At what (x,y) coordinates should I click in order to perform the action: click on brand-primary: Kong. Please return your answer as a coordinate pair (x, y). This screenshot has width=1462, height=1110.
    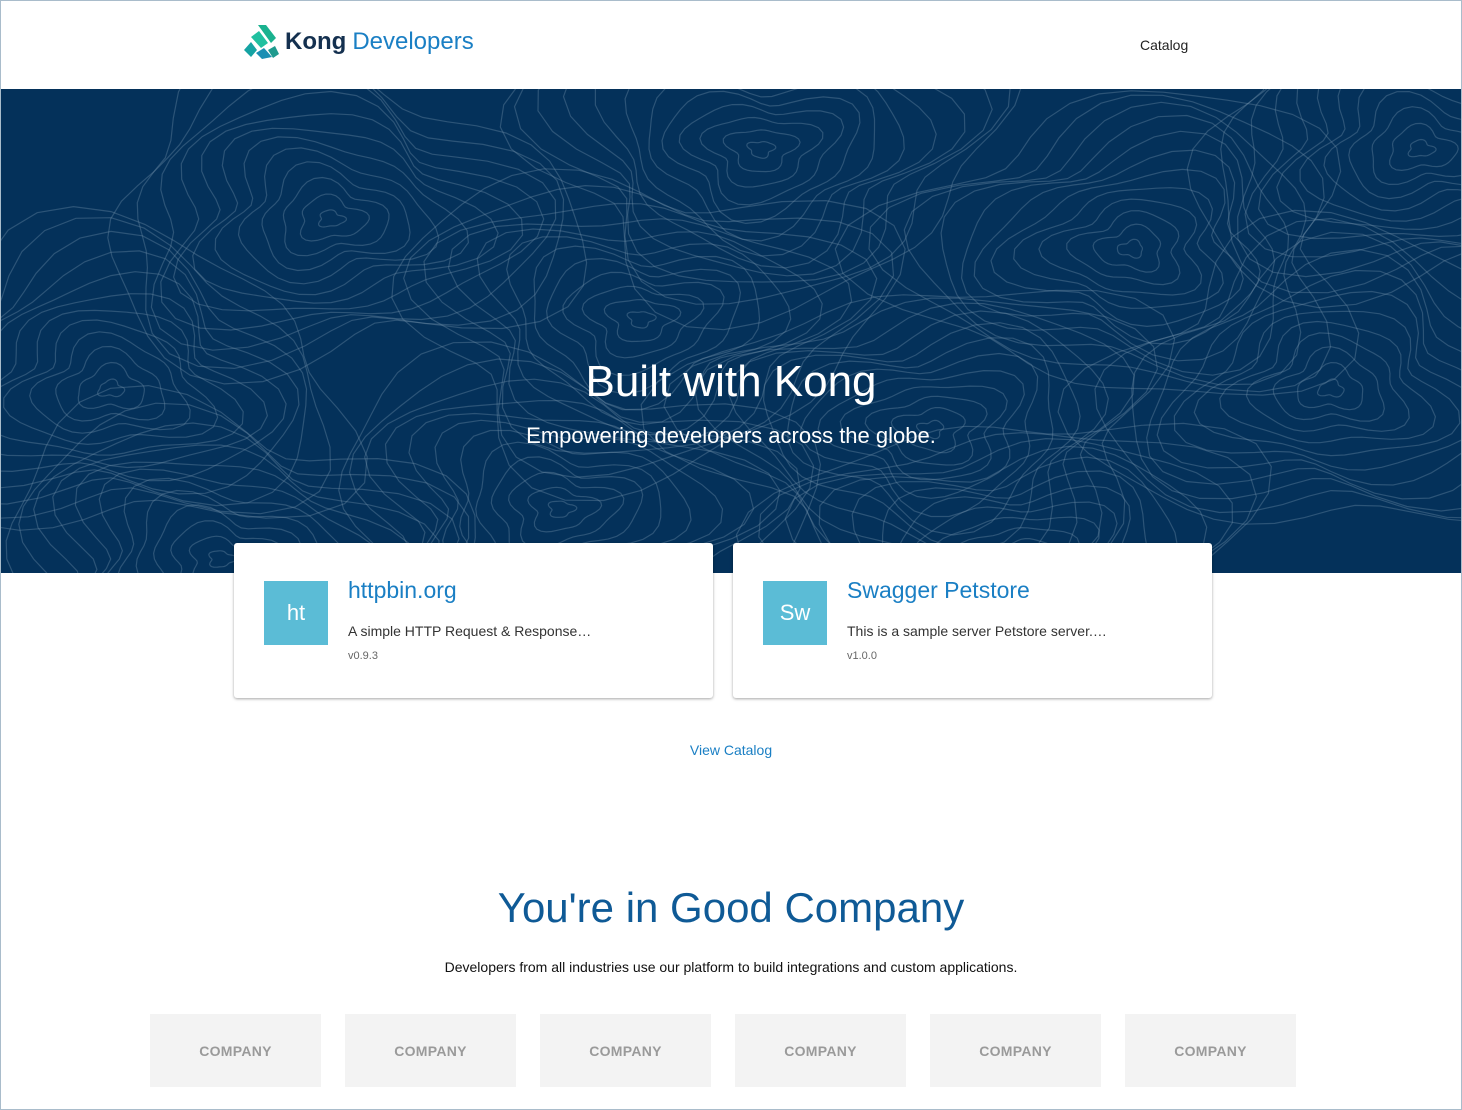
    Looking at the image, I should click on (316, 41).